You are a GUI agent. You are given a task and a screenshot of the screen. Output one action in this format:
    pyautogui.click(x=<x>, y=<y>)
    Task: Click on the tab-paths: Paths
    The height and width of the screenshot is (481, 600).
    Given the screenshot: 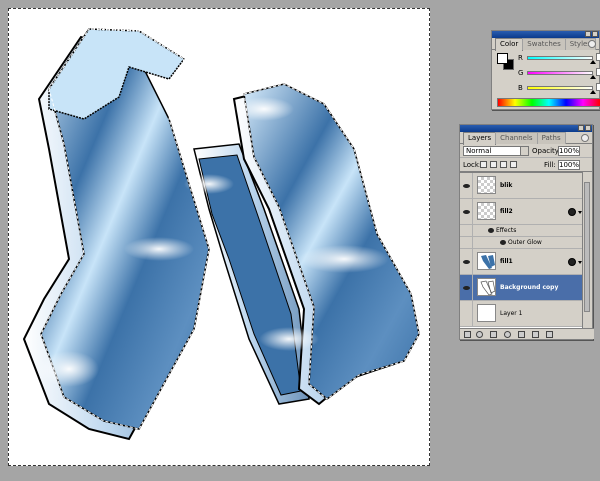 What is the action you would take?
    pyautogui.click(x=551, y=138)
    